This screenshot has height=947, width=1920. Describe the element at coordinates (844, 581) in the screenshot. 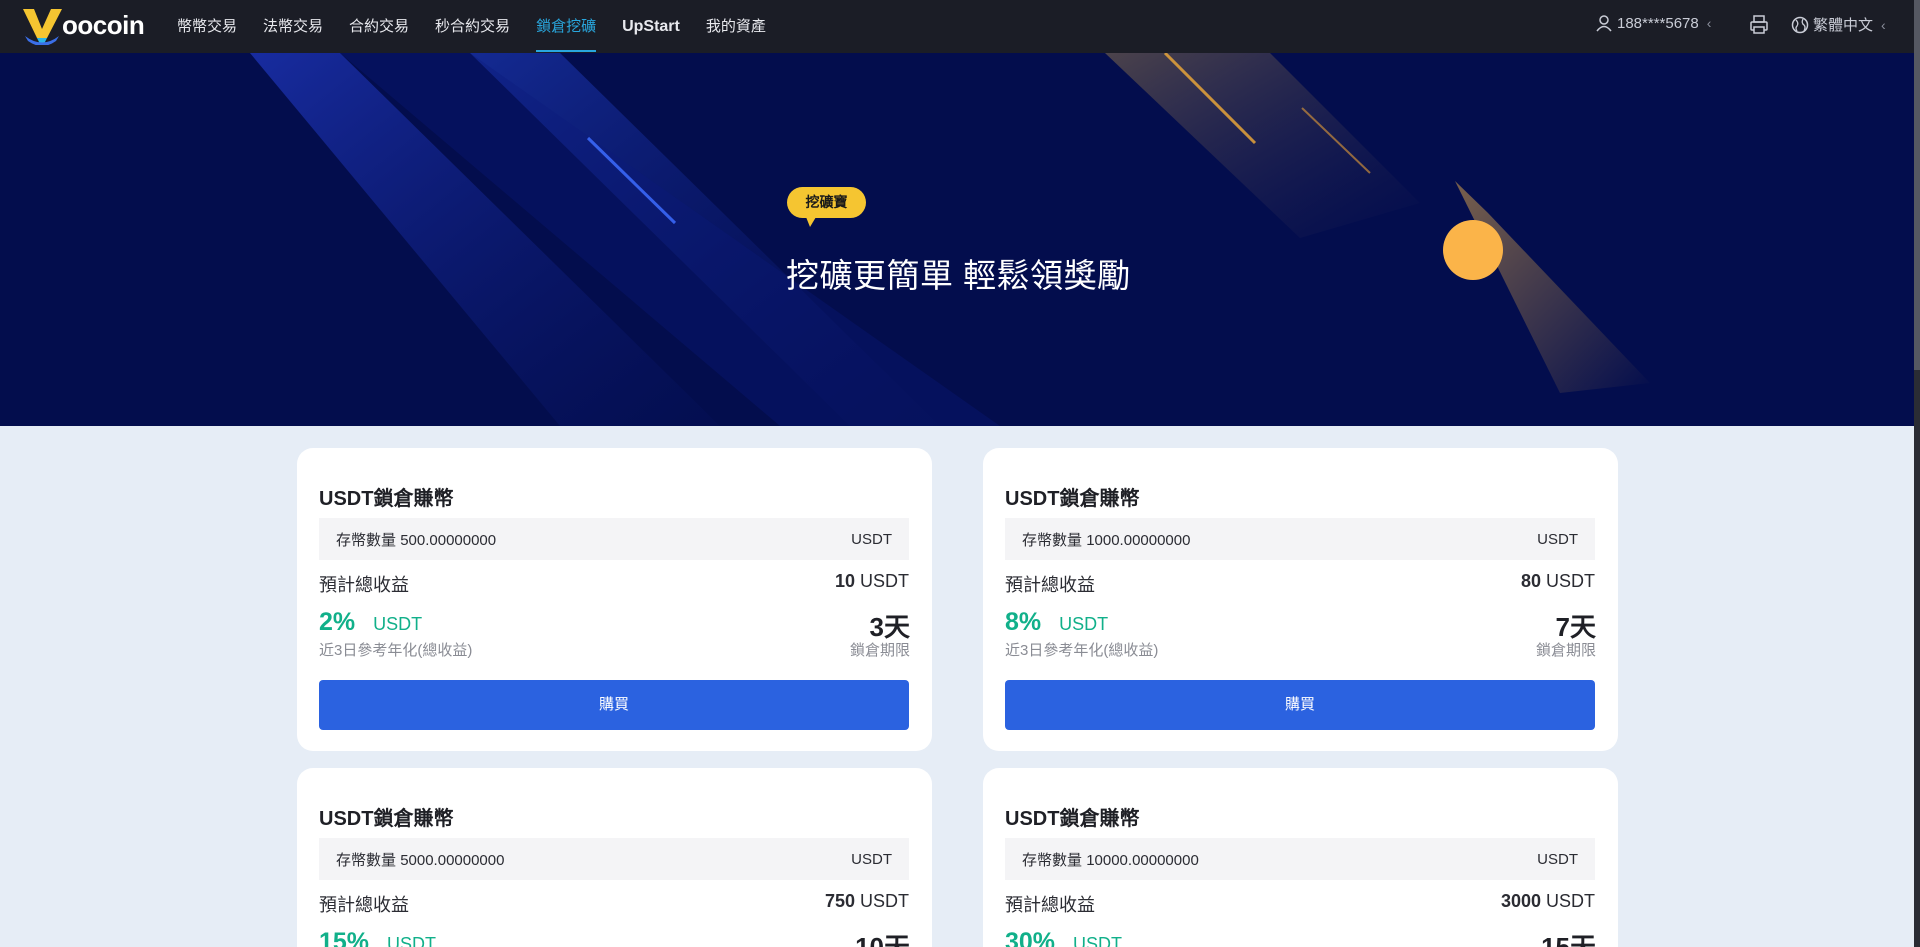

I see `profit-value: 10` at that location.